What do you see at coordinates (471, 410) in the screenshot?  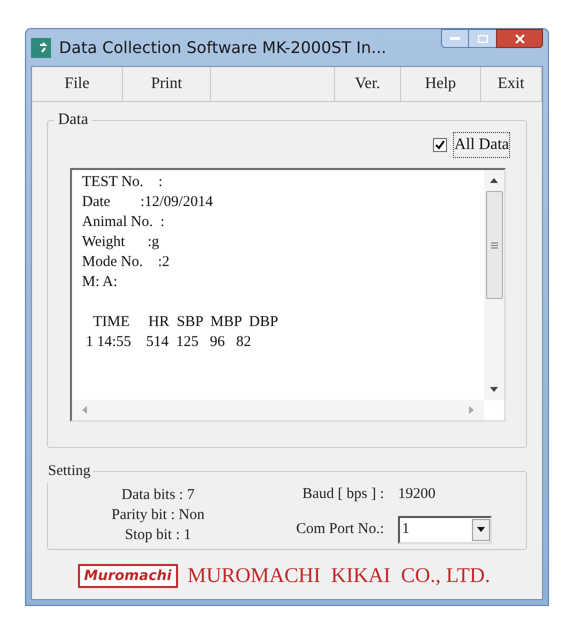 I see `scroll-right-icon` at bounding box center [471, 410].